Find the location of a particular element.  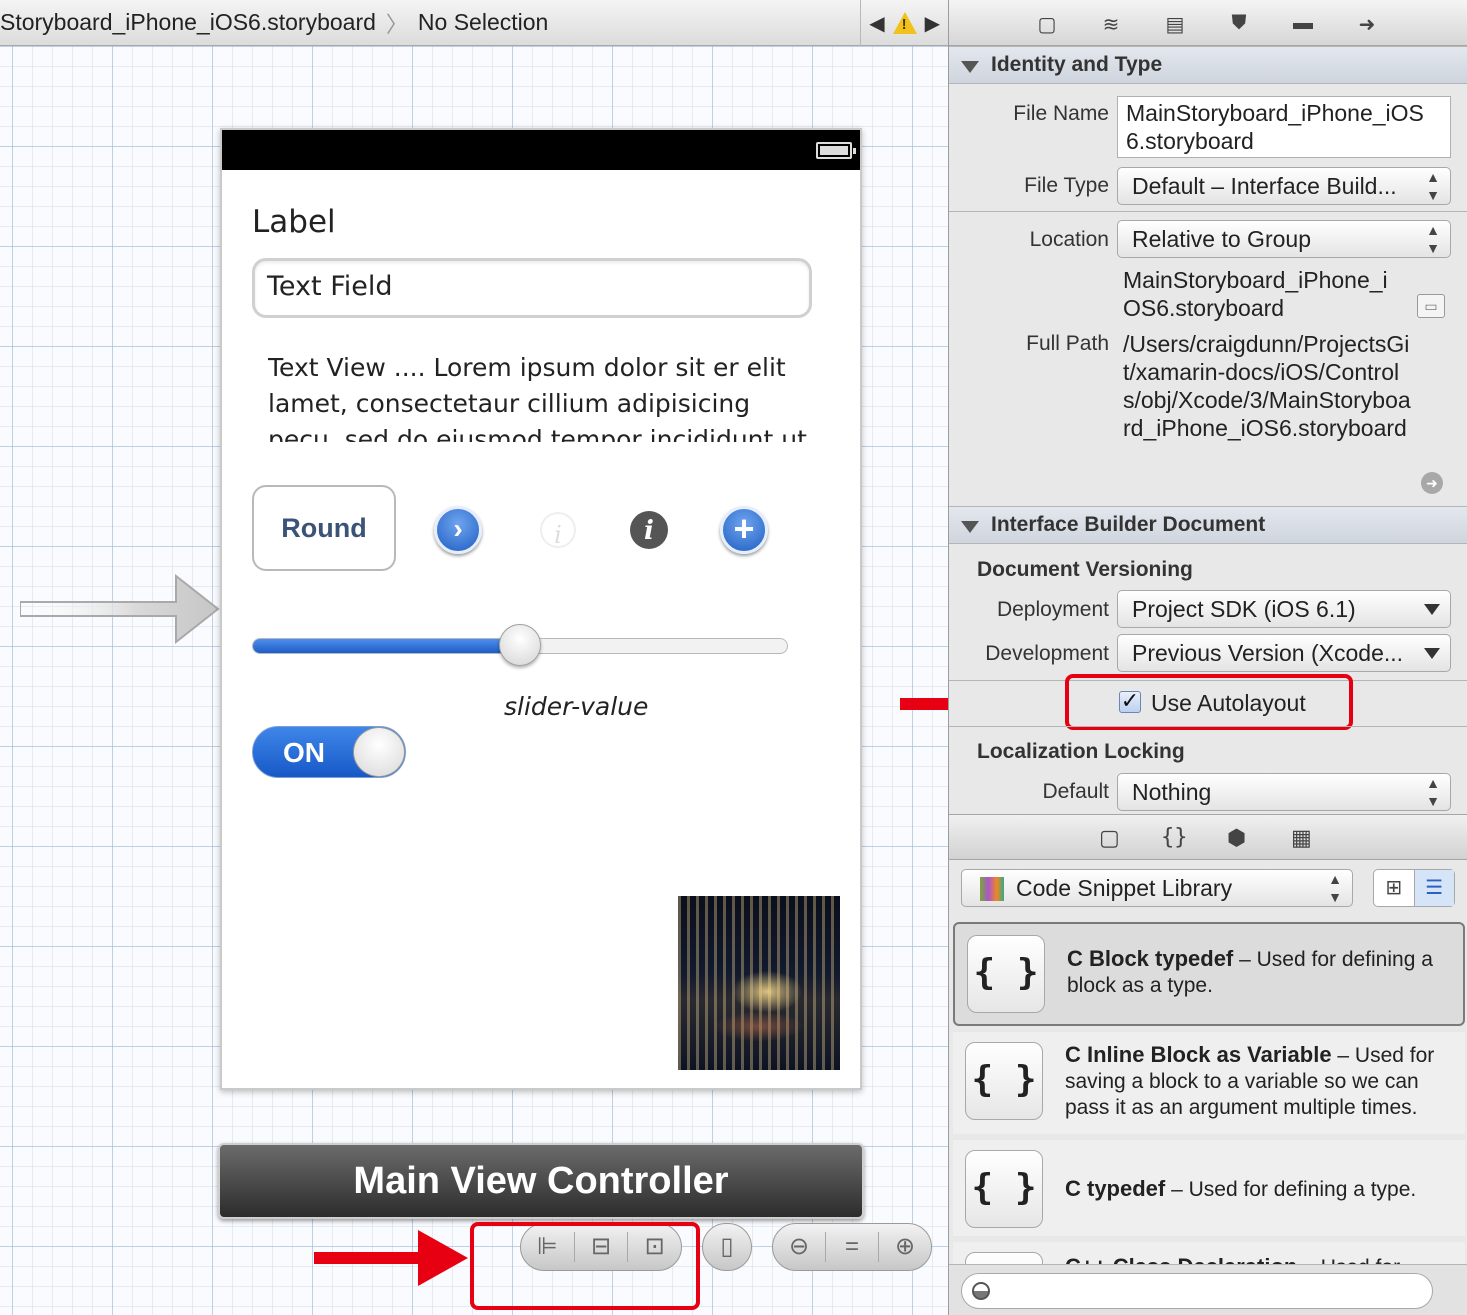

view-controller-dock: Main View Controller is located at coordinates (541, 1181).